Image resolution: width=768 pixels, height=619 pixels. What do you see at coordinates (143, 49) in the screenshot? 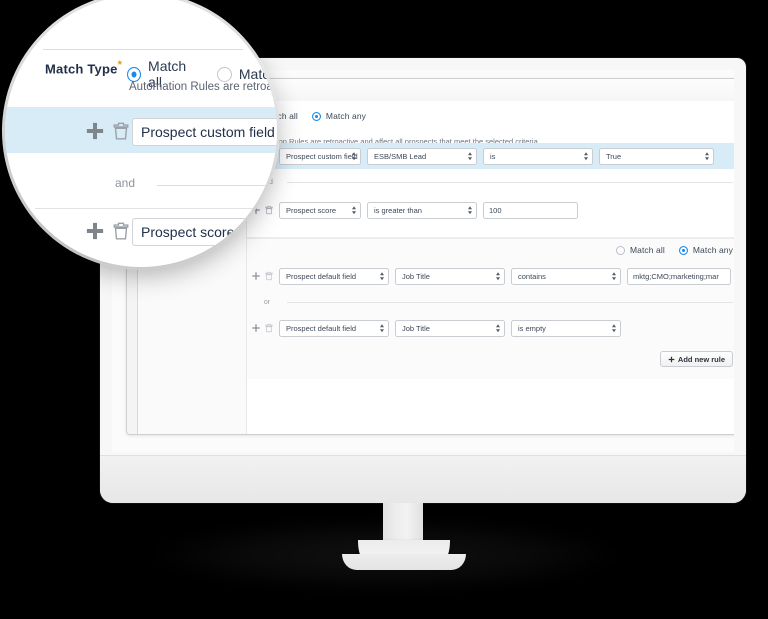
I see `magnified-top-divider` at bounding box center [143, 49].